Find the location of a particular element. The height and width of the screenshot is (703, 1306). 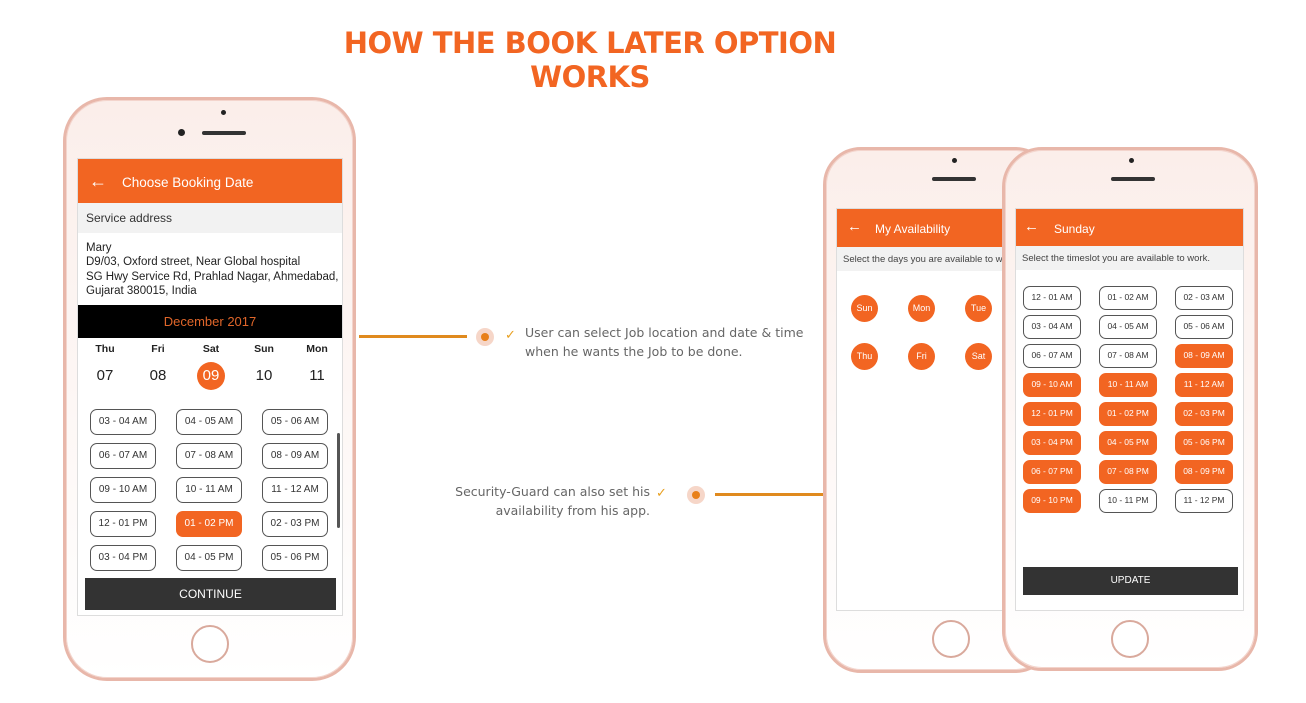

time-slot: 11 - 12 PM is located at coordinates (1204, 501).